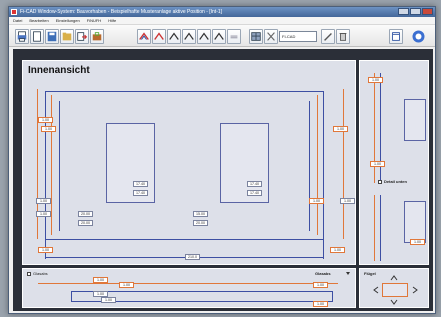 The width and height of the screenshot is (441, 317). What do you see at coordinates (112, 20) in the screenshot?
I see `menu-hilfe: Hilfe` at bounding box center [112, 20].